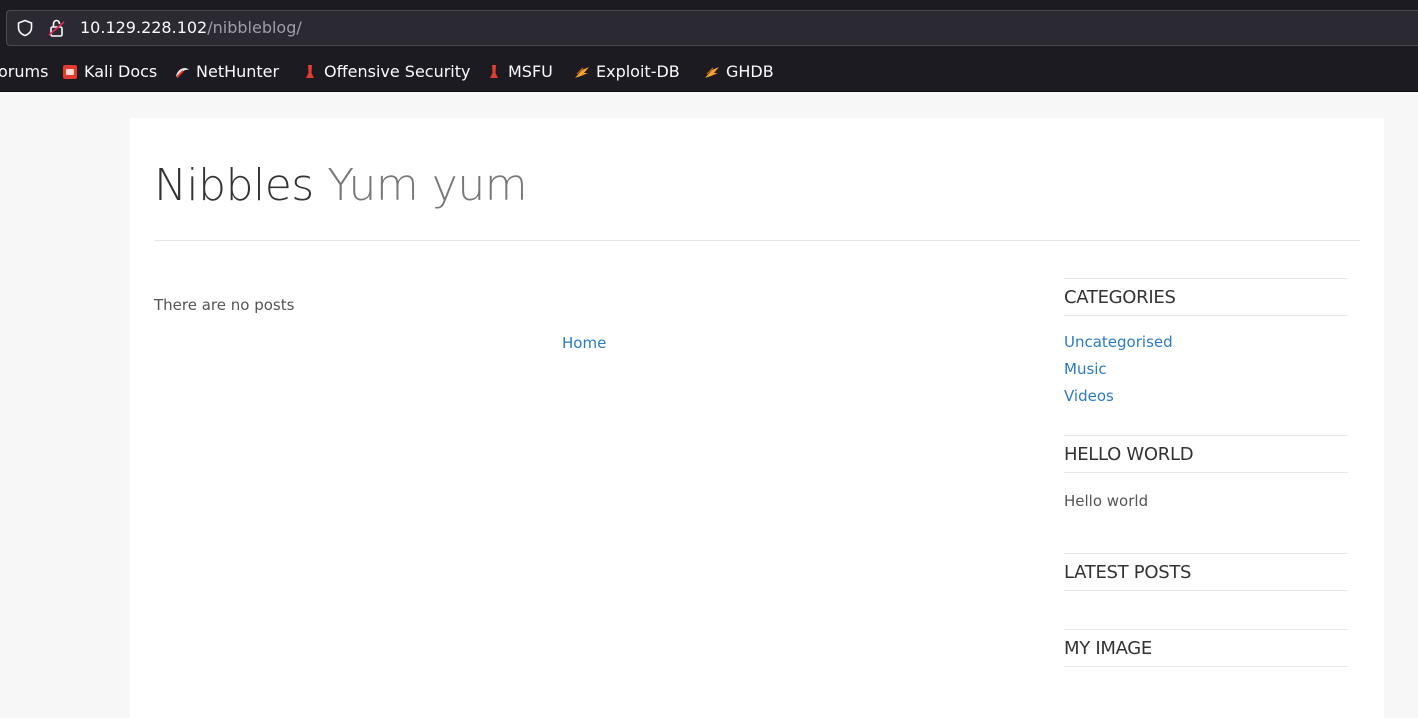 Image resolution: width=1418 pixels, height=718 pixels. I want to click on category-link-videos: Videos, so click(1089, 396).